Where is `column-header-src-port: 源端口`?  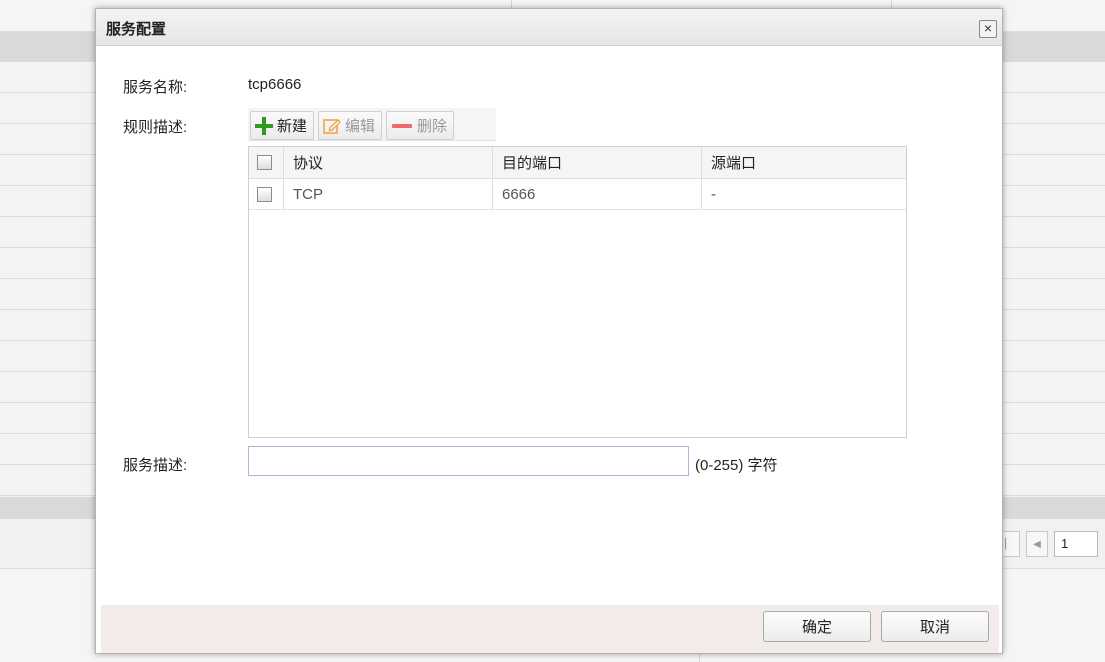
column-header-src-port: 源端口 is located at coordinates (803, 162).